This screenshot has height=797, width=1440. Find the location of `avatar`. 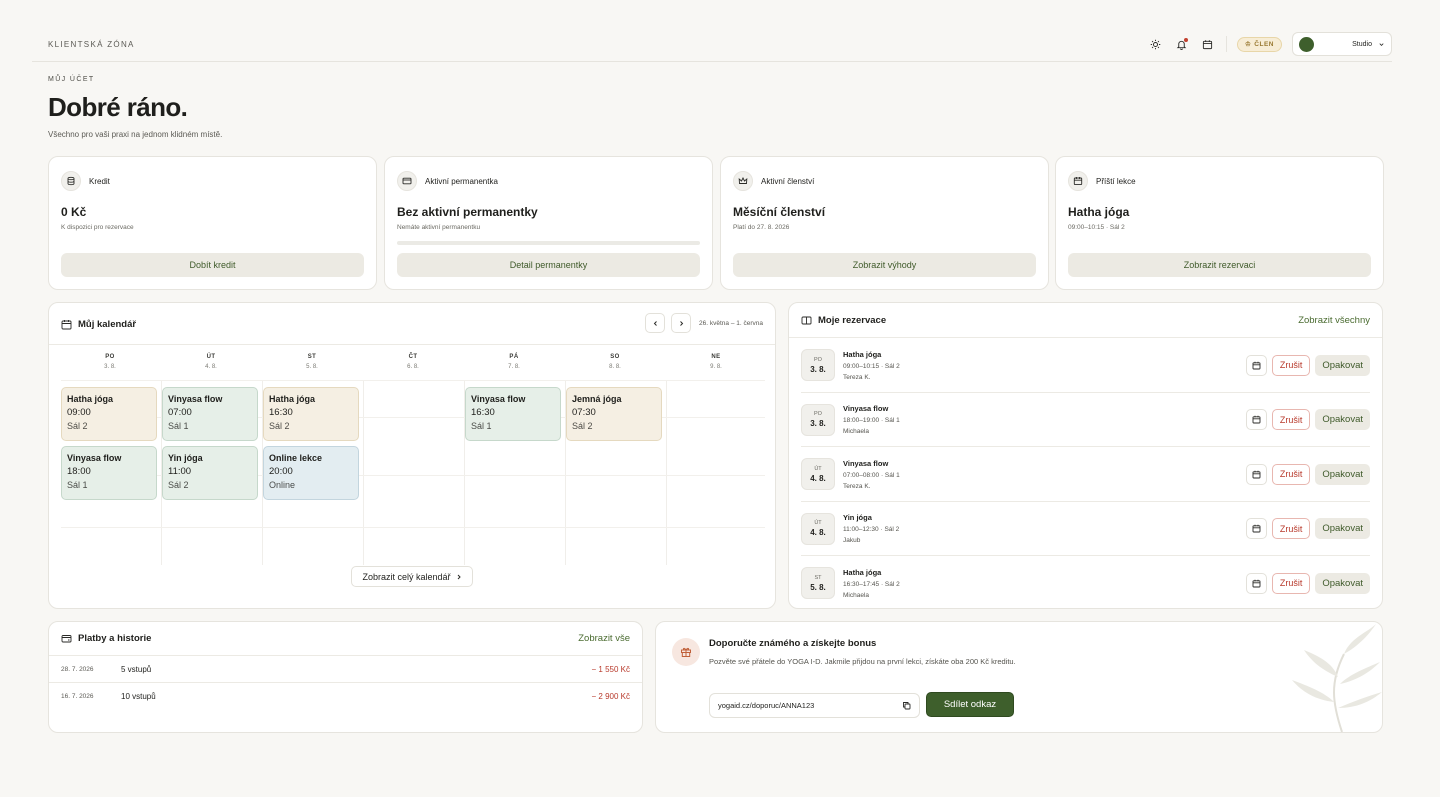

avatar is located at coordinates (1306, 44).